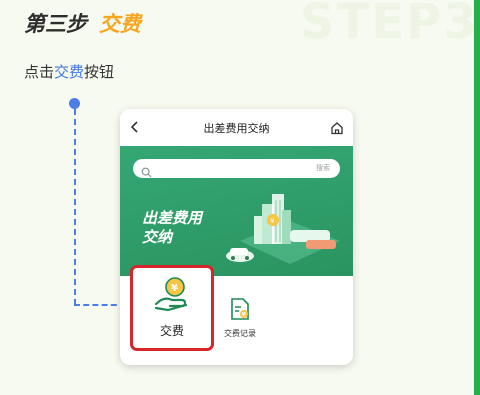 The width and height of the screenshot is (480, 395). What do you see at coordinates (146, 170) in the screenshot?
I see `search-icon` at bounding box center [146, 170].